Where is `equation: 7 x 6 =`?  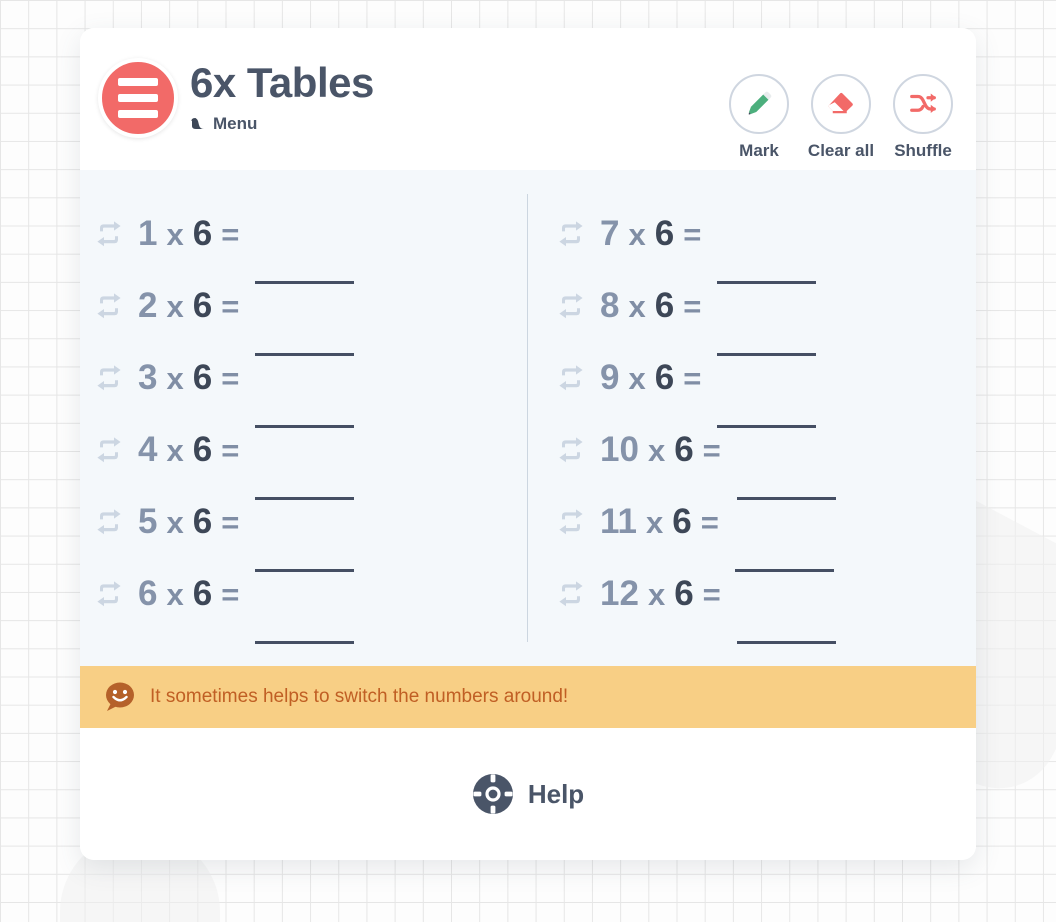 equation: 7 x 6 = is located at coordinates (650, 234).